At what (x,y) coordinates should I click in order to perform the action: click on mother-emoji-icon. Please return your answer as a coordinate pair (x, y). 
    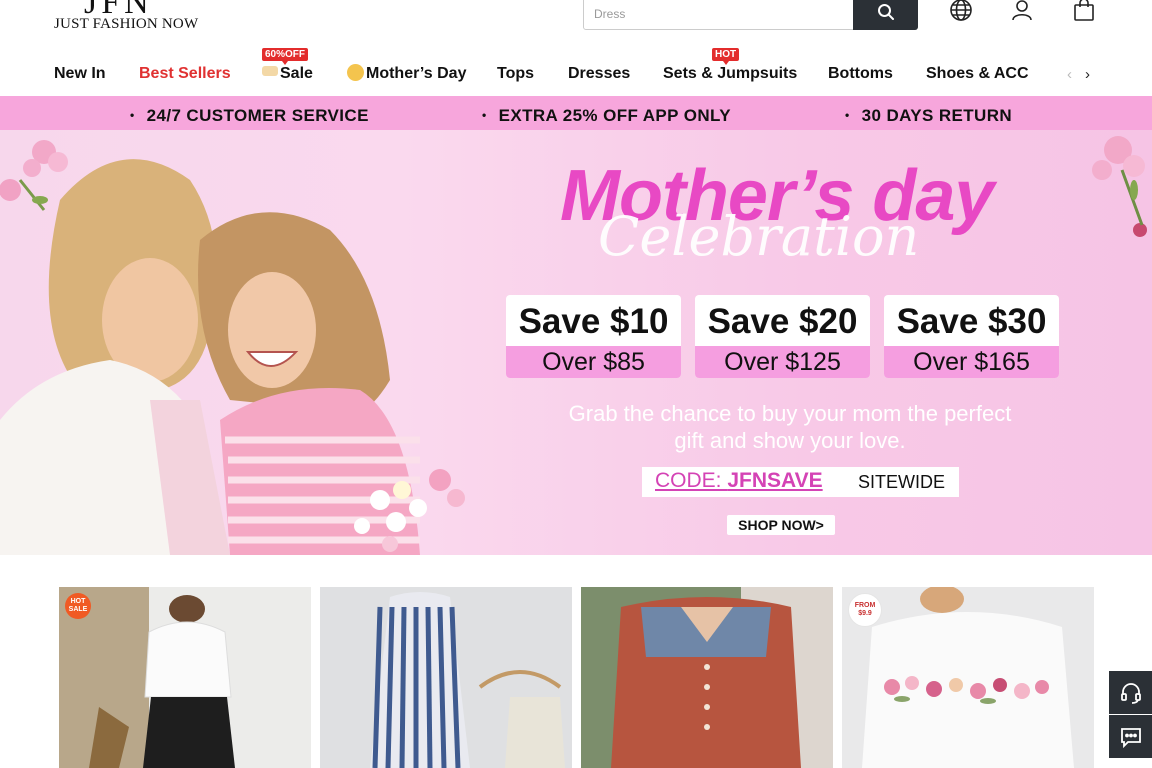
    Looking at the image, I should click on (355, 72).